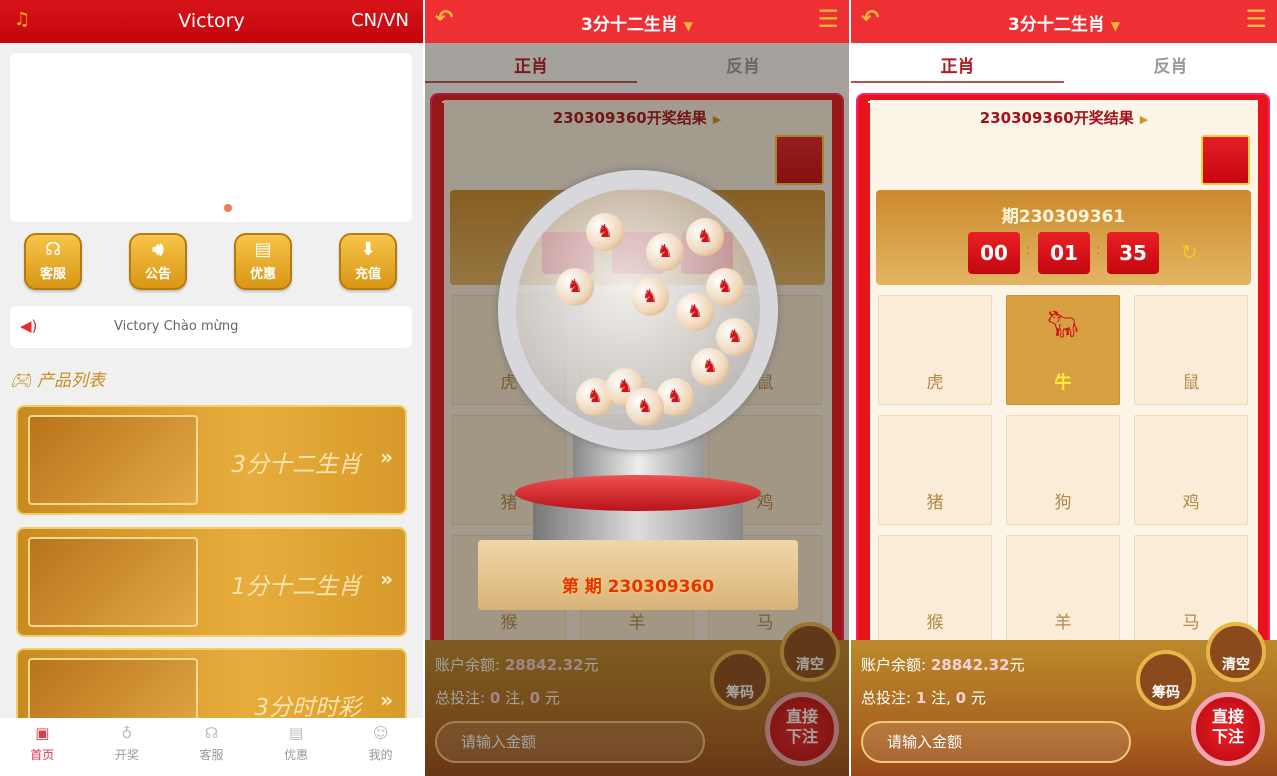 This screenshot has height=776, width=1277. Describe the element at coordinates (1133, 253) in the screenshot. I see `countdown-seconds: 35` at that location.